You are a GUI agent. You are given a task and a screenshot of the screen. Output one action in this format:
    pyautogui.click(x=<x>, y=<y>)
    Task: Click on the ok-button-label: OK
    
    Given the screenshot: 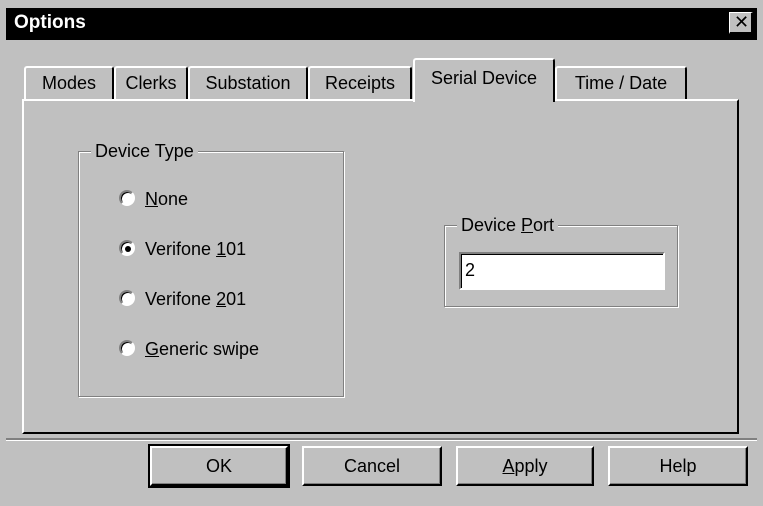 What is the action you would take?
    pyautogui.click(x=218, y=466)
    